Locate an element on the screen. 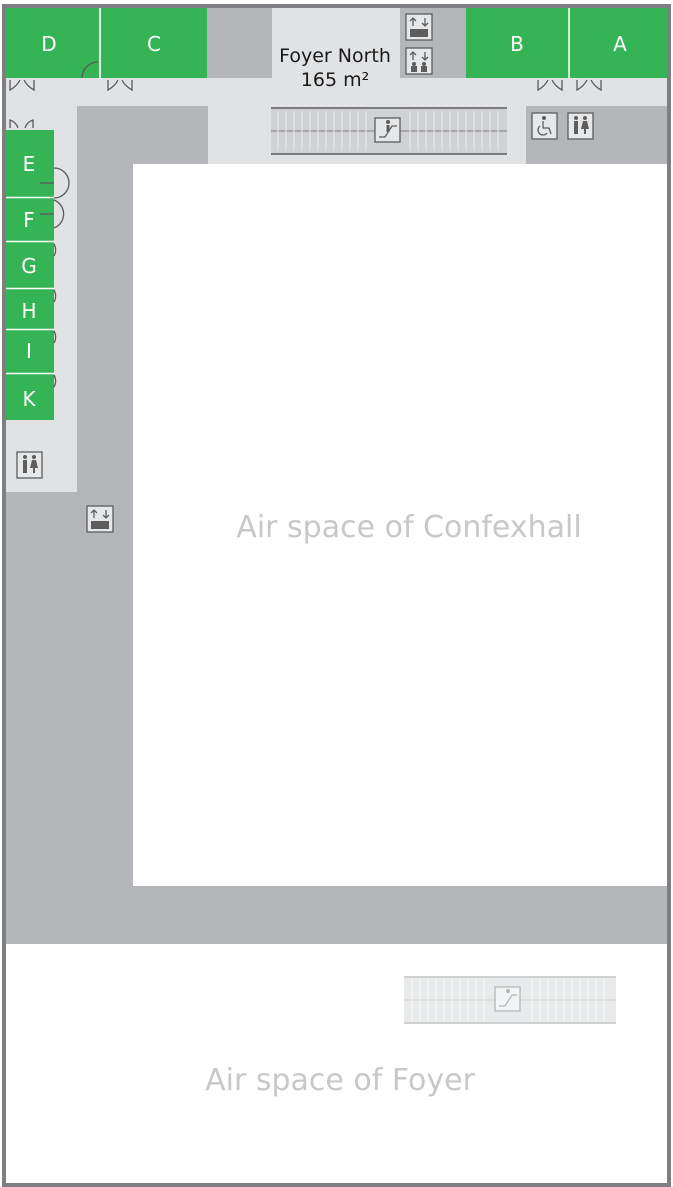 The width and height of the screenshot is (673, 1187). air-space-foyer-label: Air space of Foyer is located at coordinates (340, 1080).